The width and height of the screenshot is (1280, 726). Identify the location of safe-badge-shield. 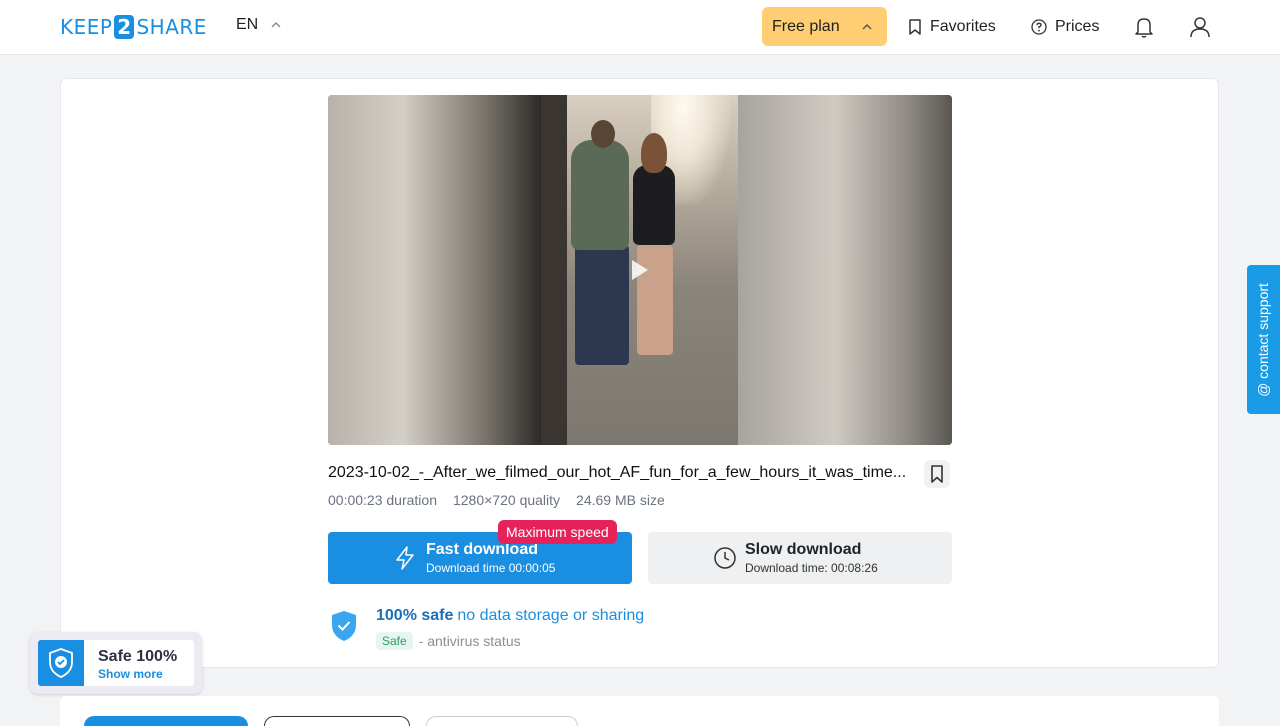
(61, 663).